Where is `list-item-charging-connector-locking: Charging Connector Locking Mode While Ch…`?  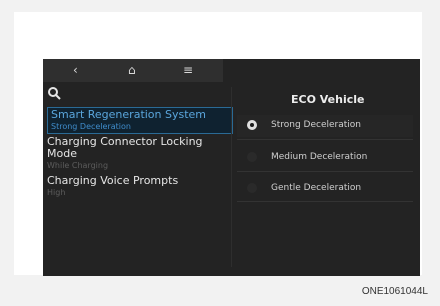
list-item-charging-connector-locking: Charging Connector Locking Mode While Ch… is located at coordinates (138, 153).